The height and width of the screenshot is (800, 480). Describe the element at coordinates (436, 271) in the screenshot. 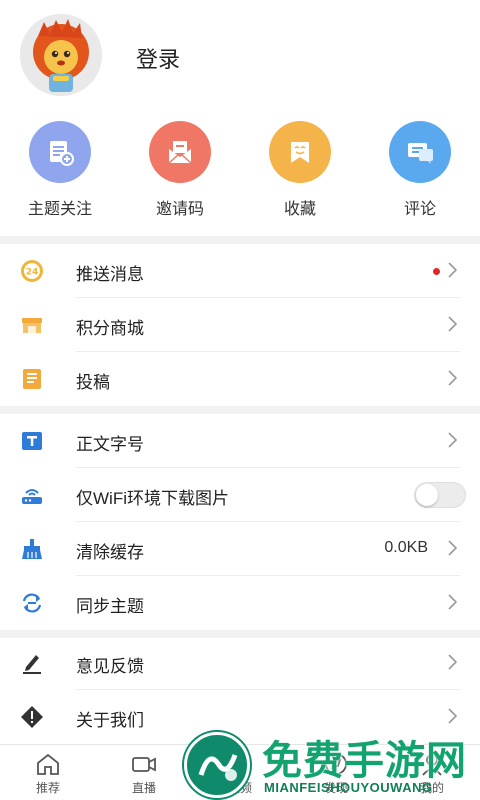

I see `unread-dot` at that location.